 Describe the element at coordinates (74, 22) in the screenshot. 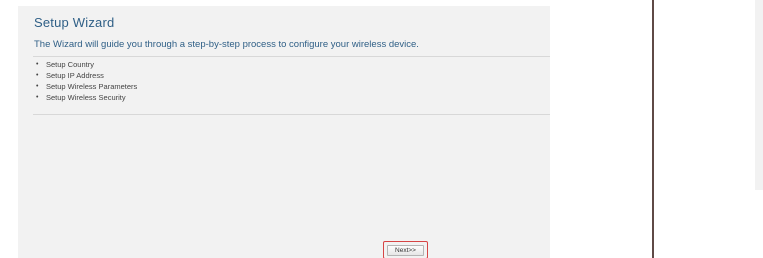

I see `wizard-title: Setup Wizard` at that location.